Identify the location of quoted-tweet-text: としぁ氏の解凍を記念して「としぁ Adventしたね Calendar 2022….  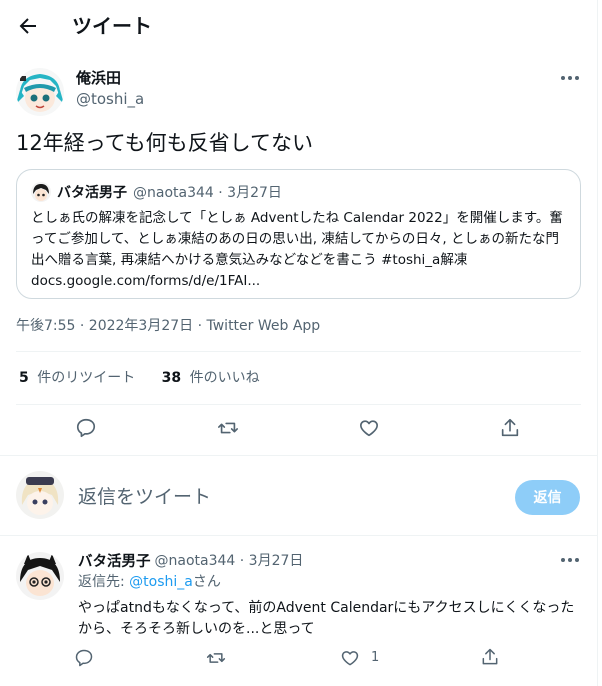
(297, 249).